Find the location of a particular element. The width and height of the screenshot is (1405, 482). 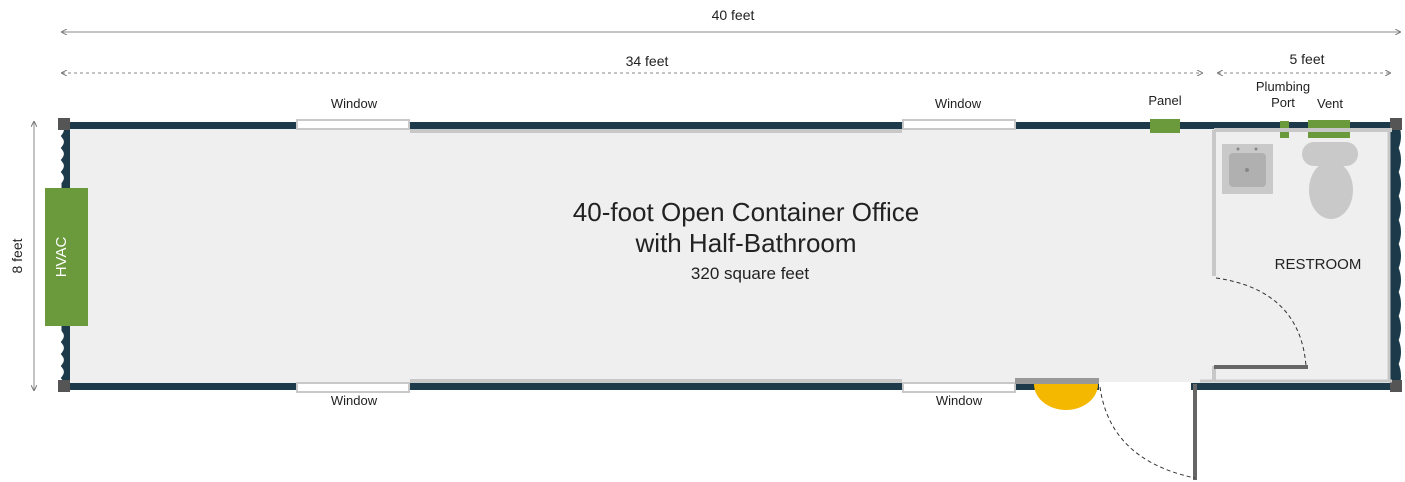

title-area: 320 square feet is located at coordinates (750, 273).